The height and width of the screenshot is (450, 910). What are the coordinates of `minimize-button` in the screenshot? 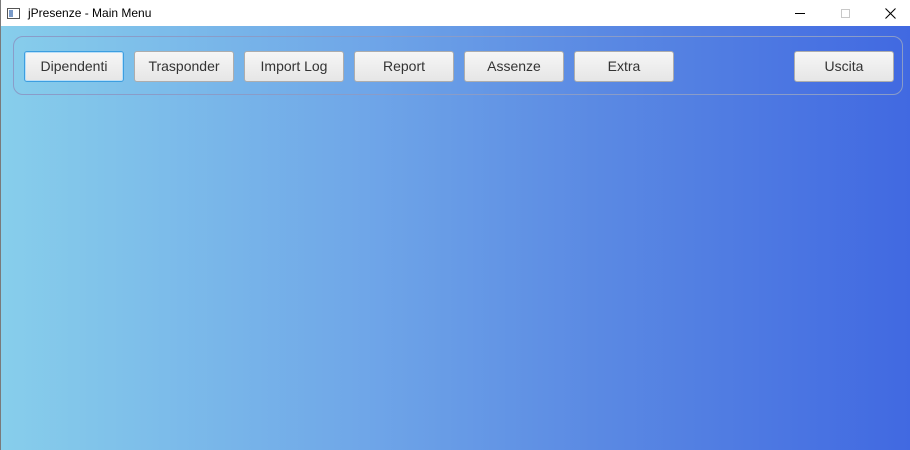 It's located at (800, 13).